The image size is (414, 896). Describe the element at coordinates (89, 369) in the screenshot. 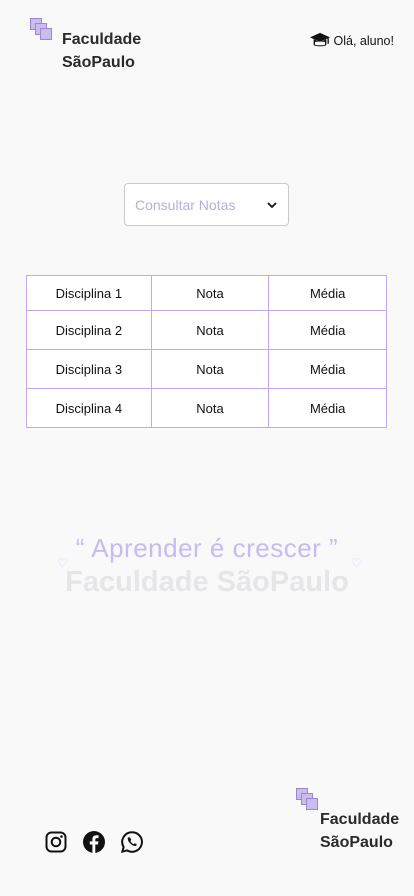

I see `subject-cell: Disciplina 3` at that location.